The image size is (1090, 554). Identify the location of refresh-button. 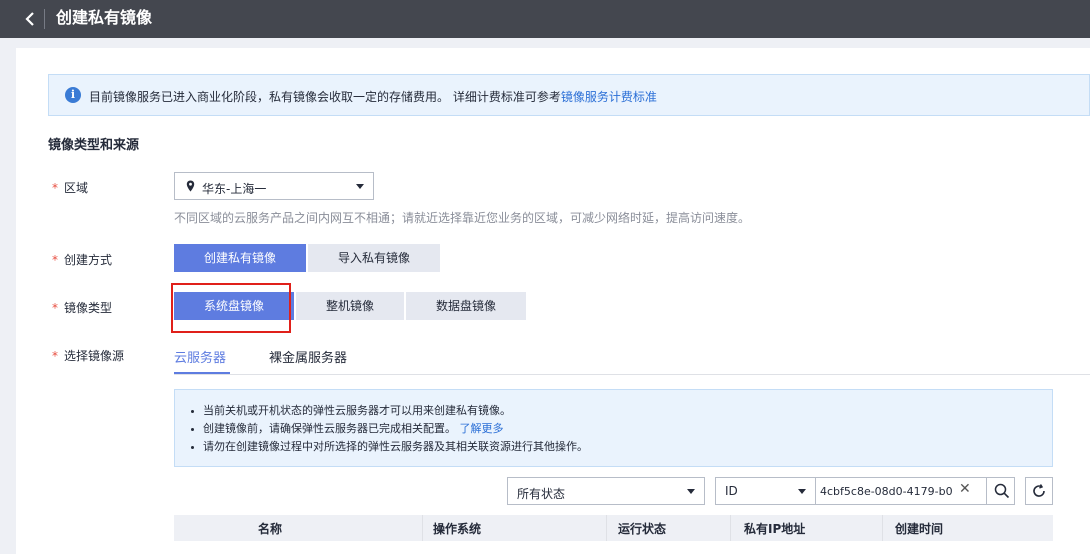
(1039, 491).